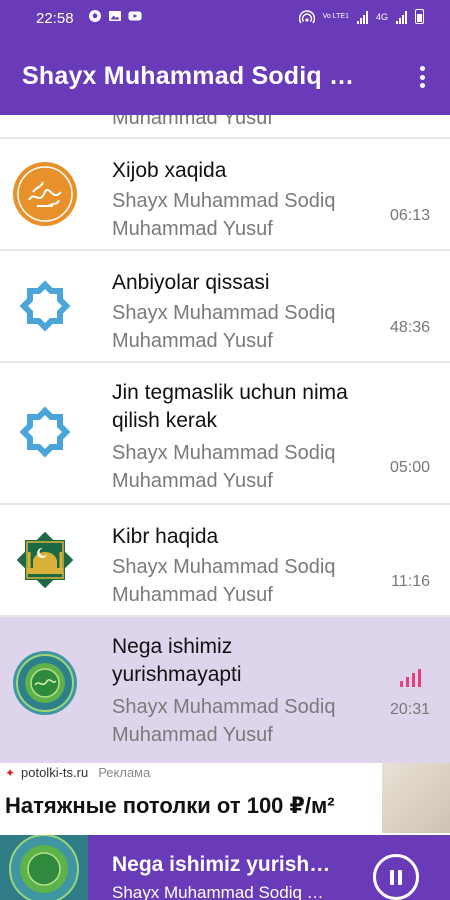  What do you see at coordinates (227, 864) in the screenshot?
I see `player-title: Nega ishimiz yurishmayapti` at bounding box center [227, 864].